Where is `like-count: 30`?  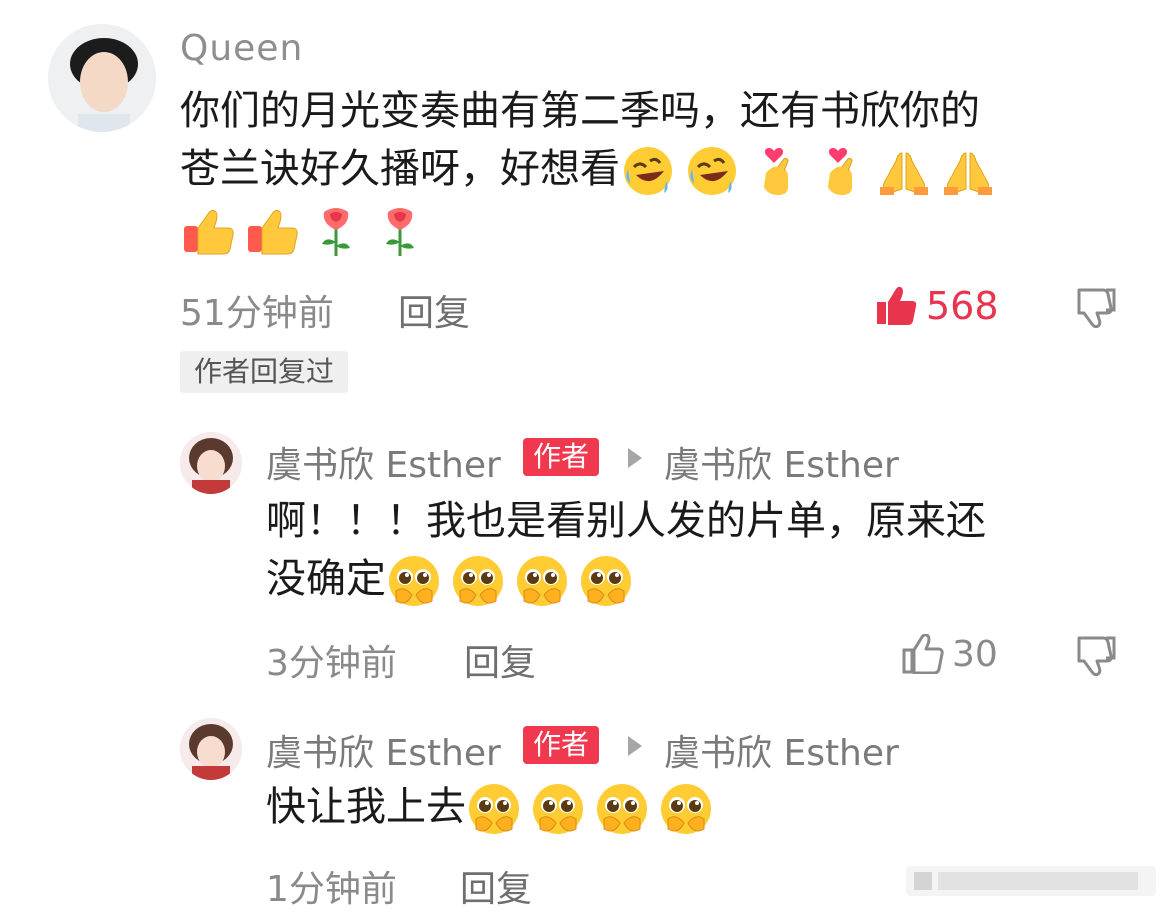
like-count: 30 is located at coordinates (975, 654).